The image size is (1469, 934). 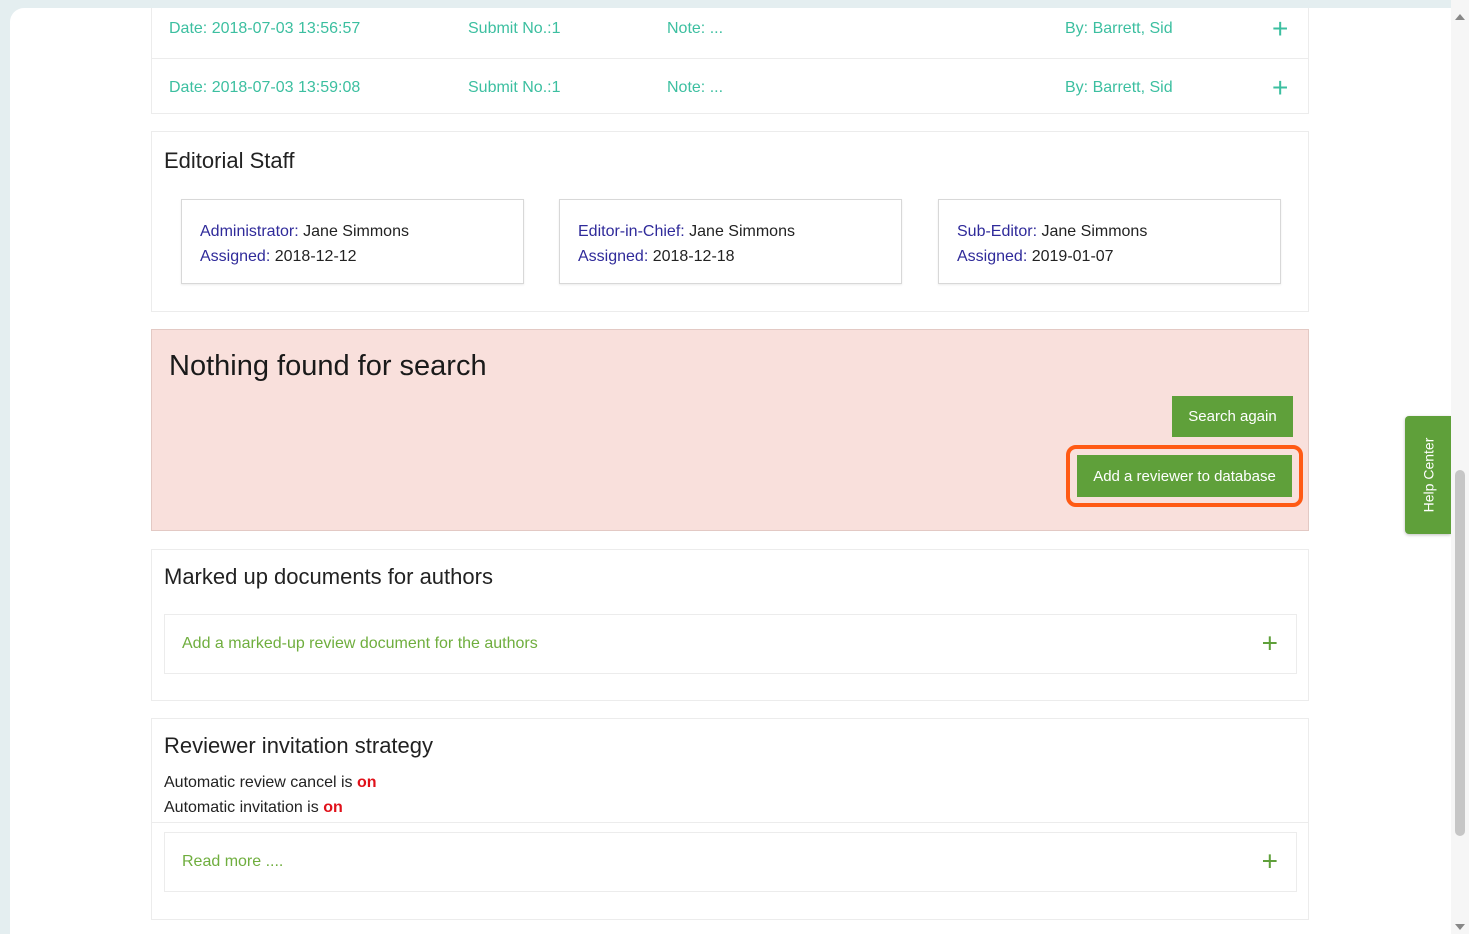 What do you see at coordinates (265, 87) in the screenshot?
I see `history-date: Date: 2018-07-03 13:59:08` at bounding box center [265, 87].